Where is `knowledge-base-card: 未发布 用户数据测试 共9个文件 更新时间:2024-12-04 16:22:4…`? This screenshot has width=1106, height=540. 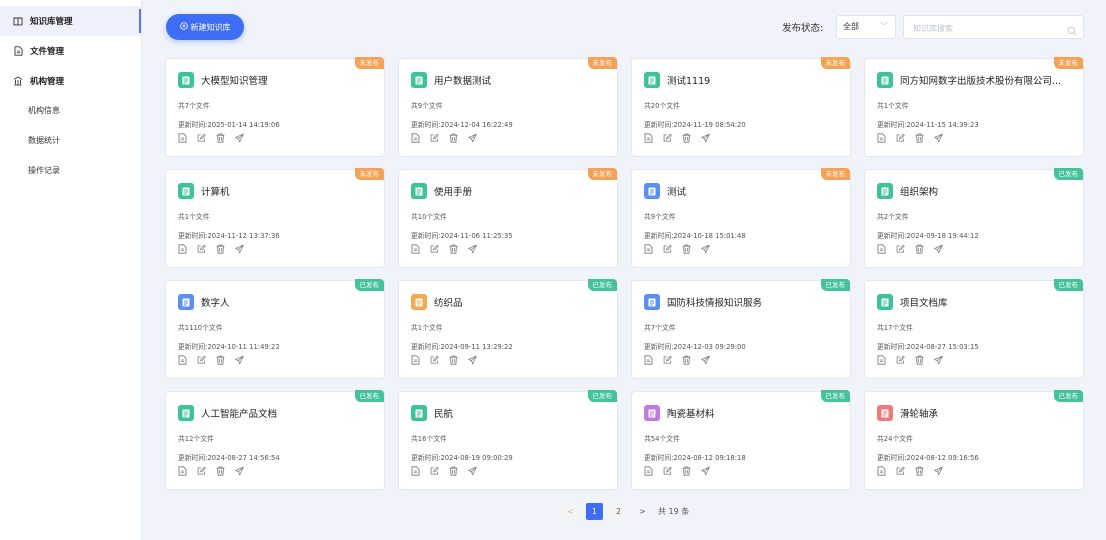
knowledge-base-card: 未发布 用户数据测试 共9个文件 更新时间:2024-12-04 16:22:4… is located at coordinates (508, 107).